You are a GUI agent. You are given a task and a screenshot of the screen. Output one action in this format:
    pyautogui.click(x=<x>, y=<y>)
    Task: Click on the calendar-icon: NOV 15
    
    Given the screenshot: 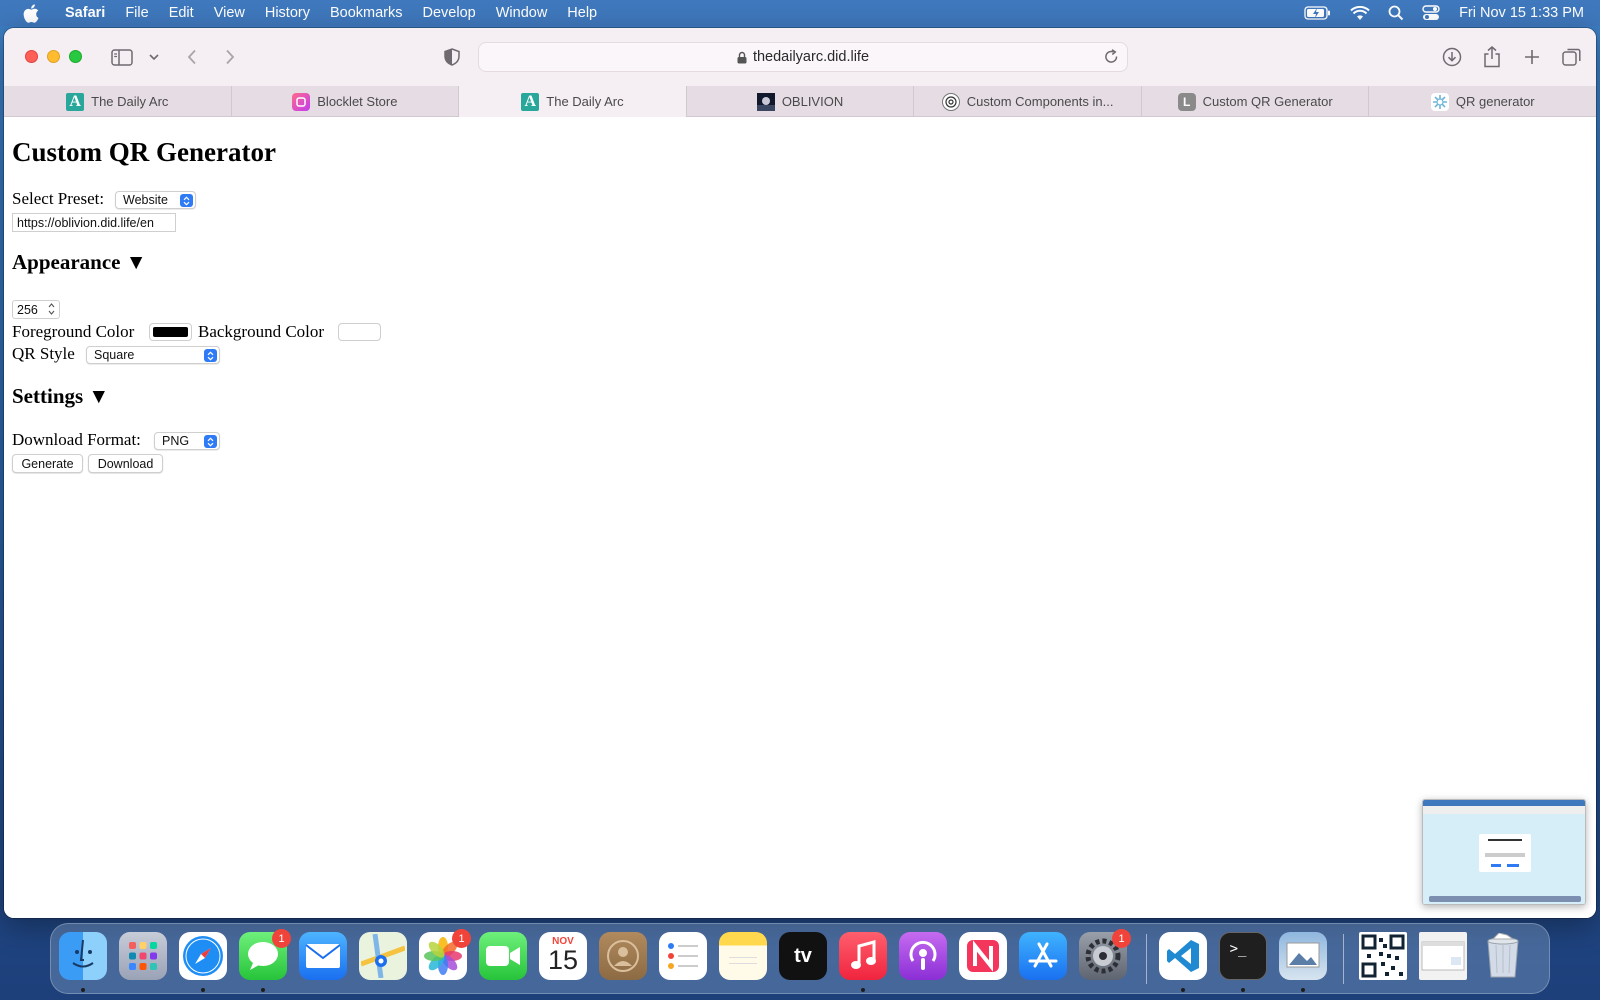 What is the action you would take?
    pyautogui.click(x=563, y=956)
    